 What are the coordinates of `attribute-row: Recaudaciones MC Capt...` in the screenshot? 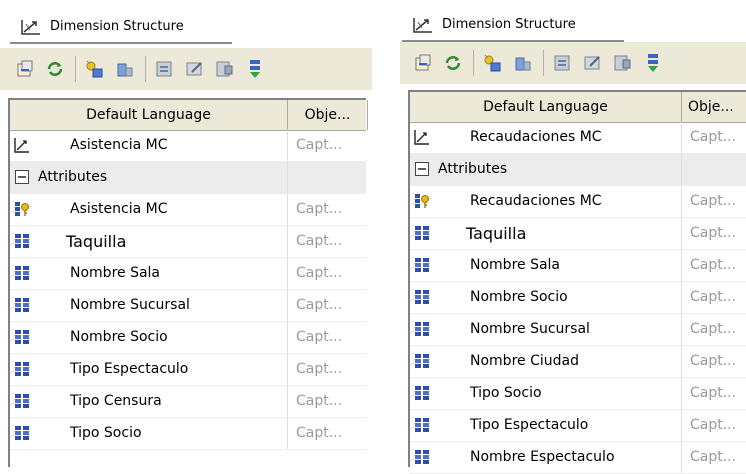 It's located at (578, 202).